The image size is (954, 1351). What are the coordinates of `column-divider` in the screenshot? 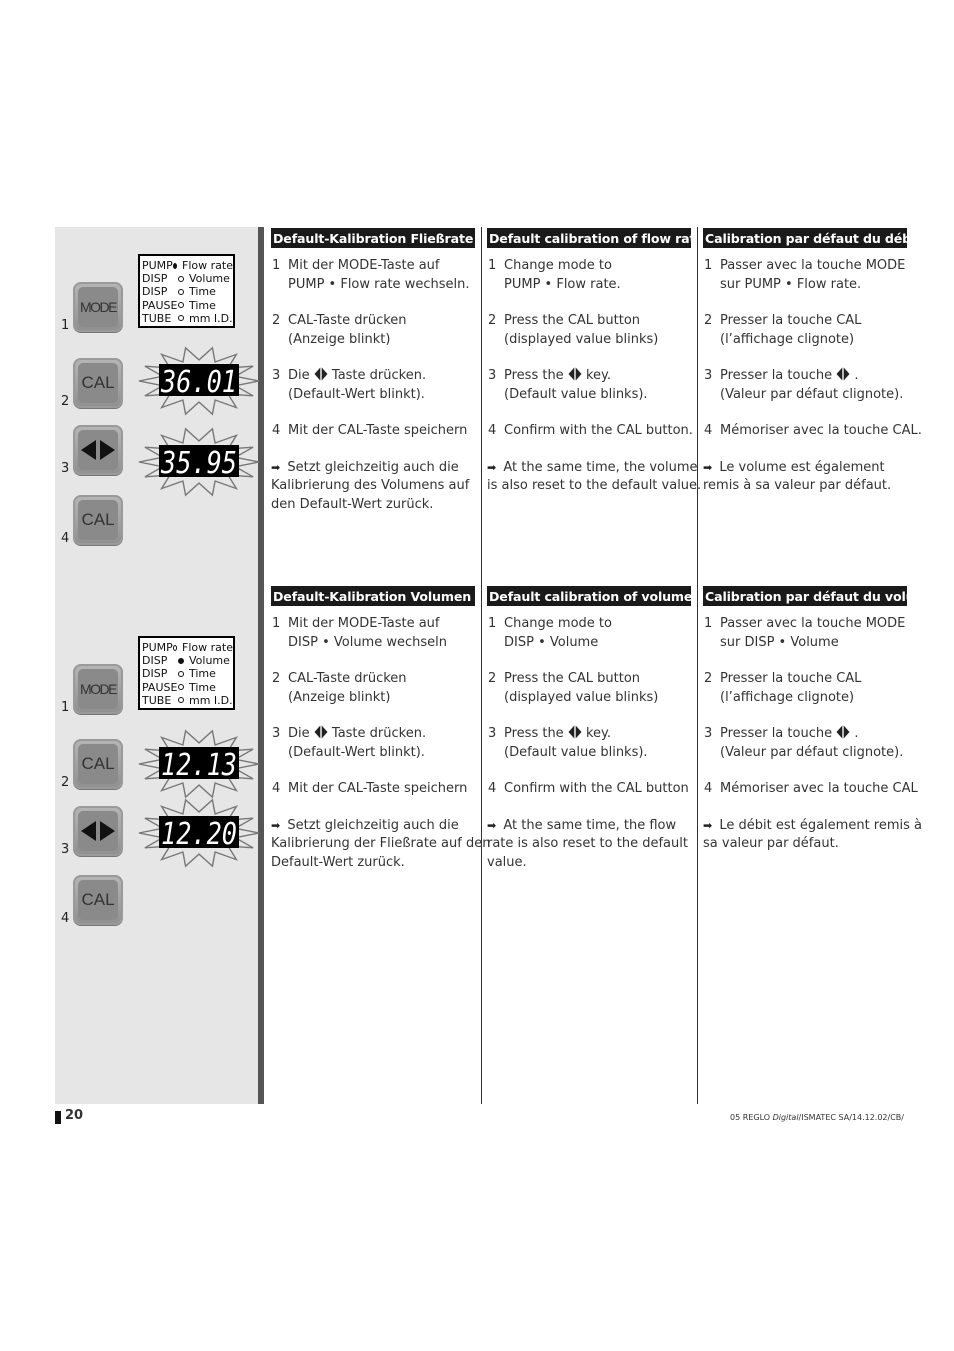 It's located at (697, 665).